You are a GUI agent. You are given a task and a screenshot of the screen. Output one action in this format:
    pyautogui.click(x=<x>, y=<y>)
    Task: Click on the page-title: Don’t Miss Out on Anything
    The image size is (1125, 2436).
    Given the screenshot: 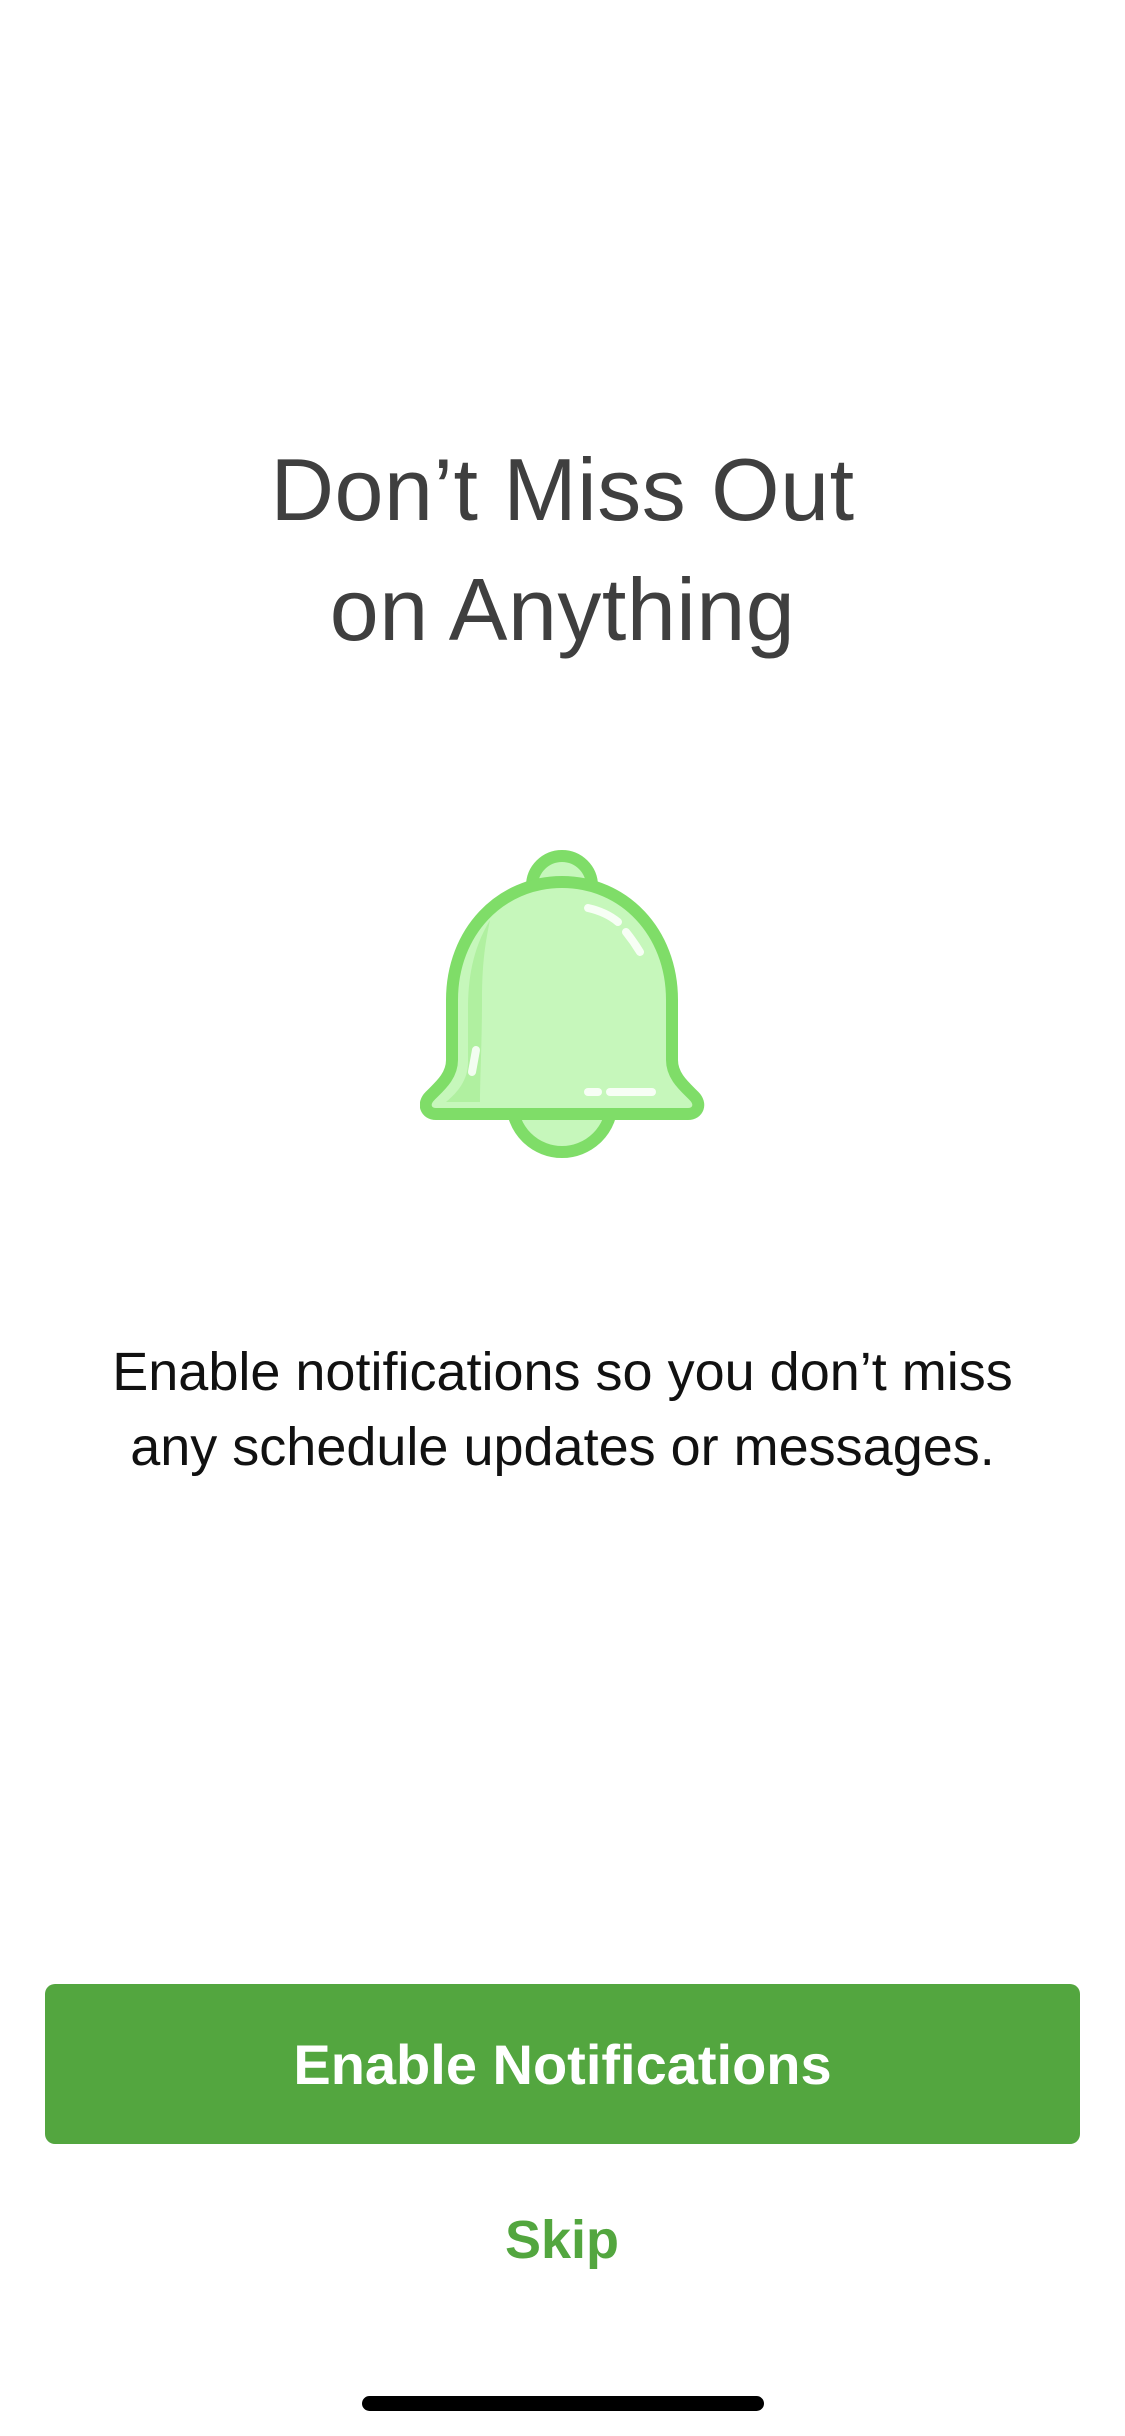 What is the action you would take?
    pyautogui.click(x=562, y=550)
    